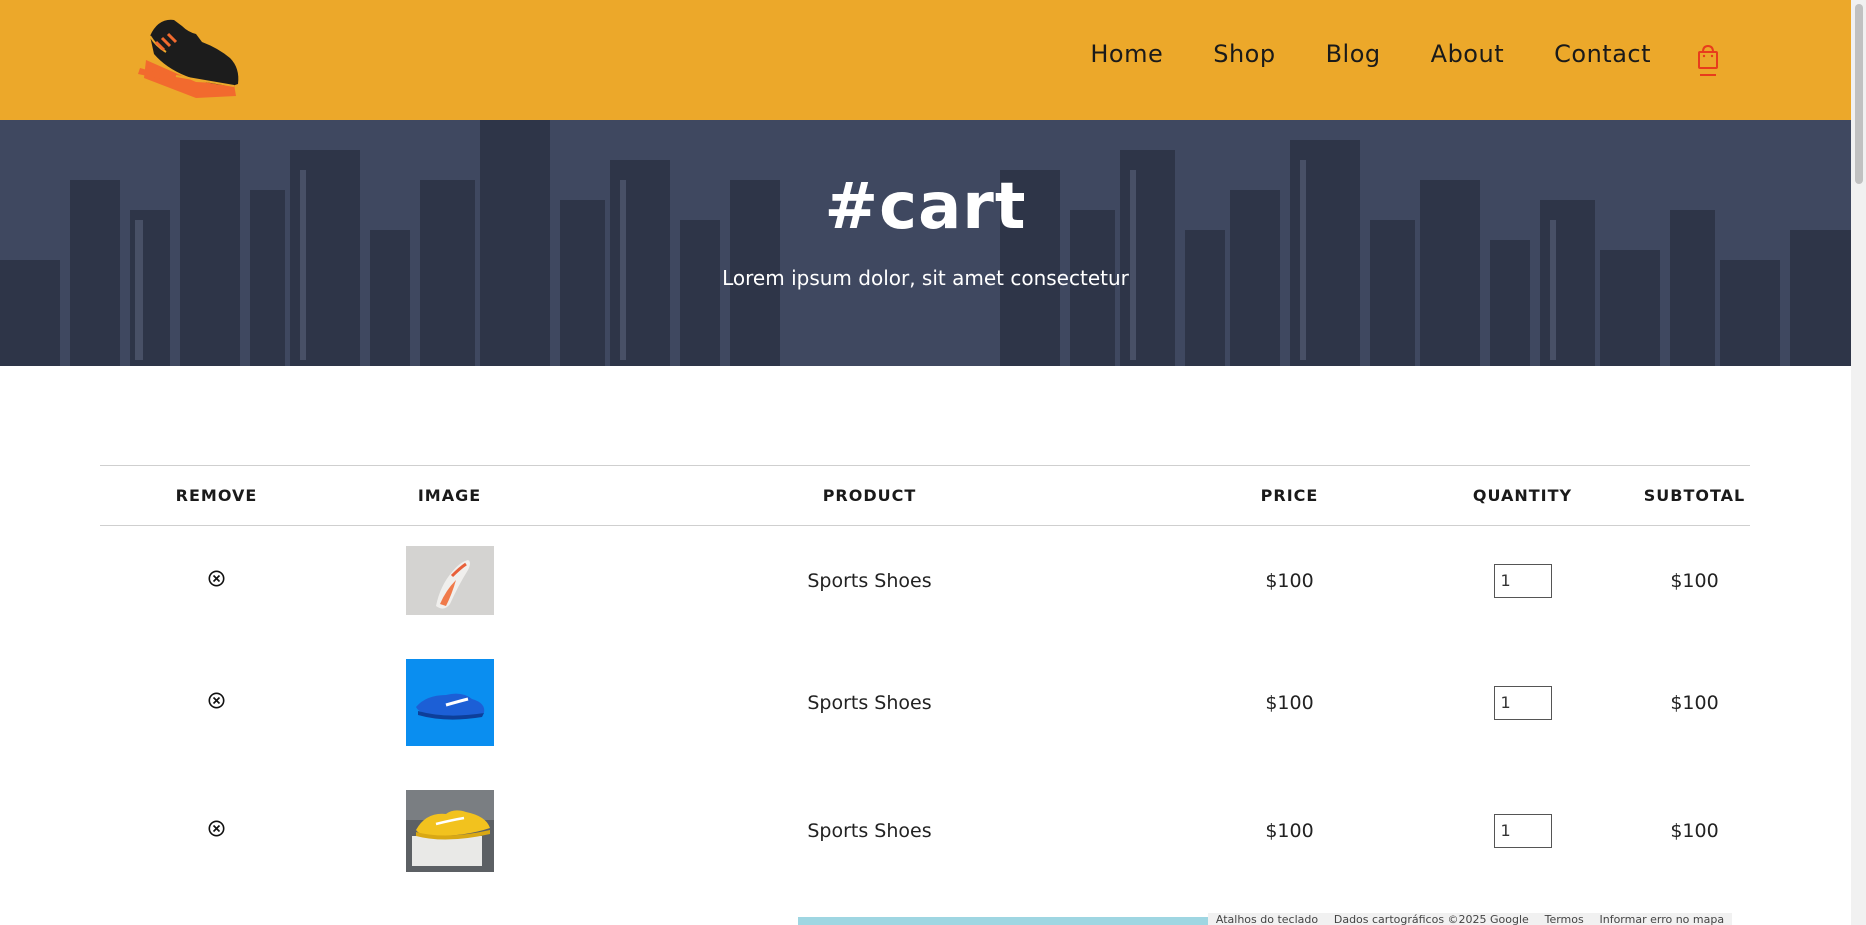  What do you see at coordinates (1661, 919) in the screenshot?
I see `map-report-error-link: Informar erro no mapa` at bounding box center [1661, 919].